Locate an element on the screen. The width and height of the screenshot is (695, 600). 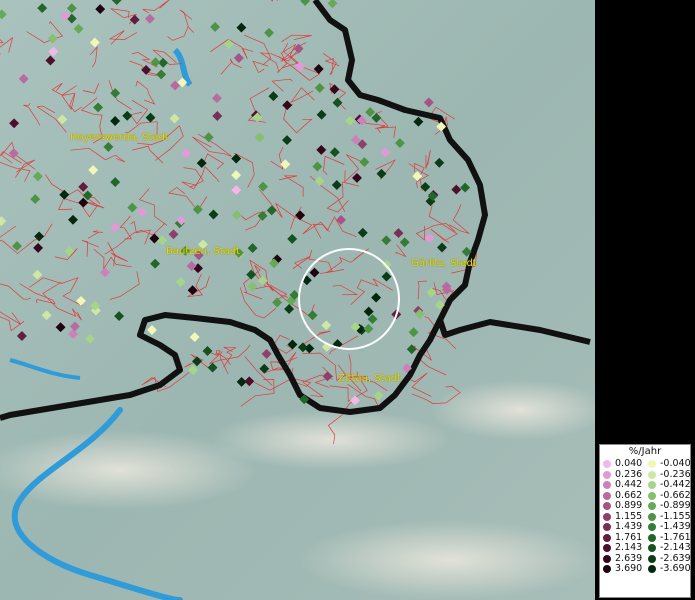
legend-row: 2.143 -2.143 is located at coordinates (645, 548).